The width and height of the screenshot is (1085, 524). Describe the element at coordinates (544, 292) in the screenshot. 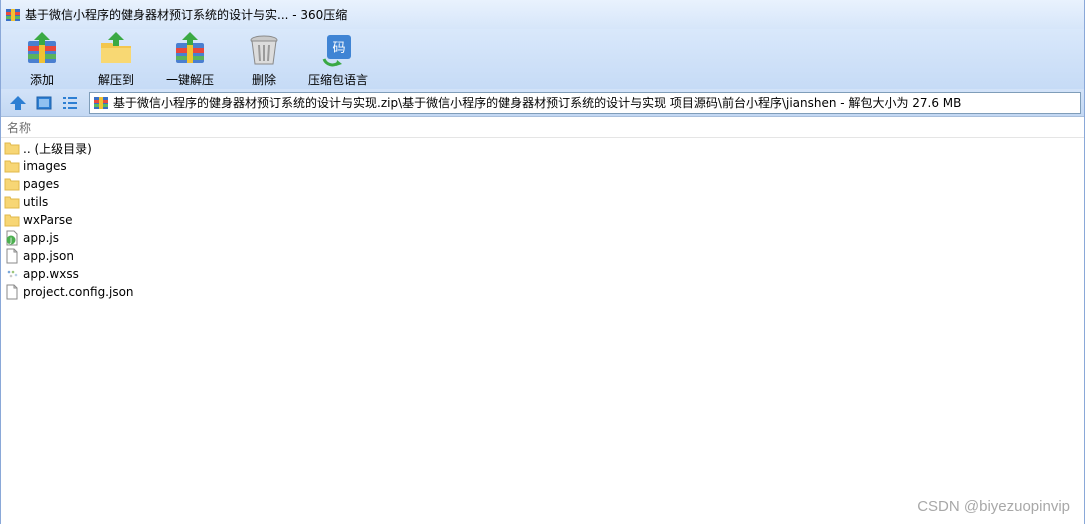

I see `list-item-project-config: project.config.json` at that location.